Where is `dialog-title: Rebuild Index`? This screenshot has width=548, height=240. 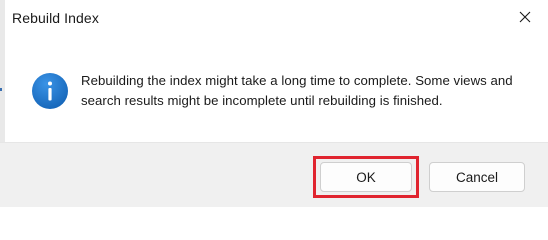 dialog-title: Rebuild Index is located at coordinates (55, 18).